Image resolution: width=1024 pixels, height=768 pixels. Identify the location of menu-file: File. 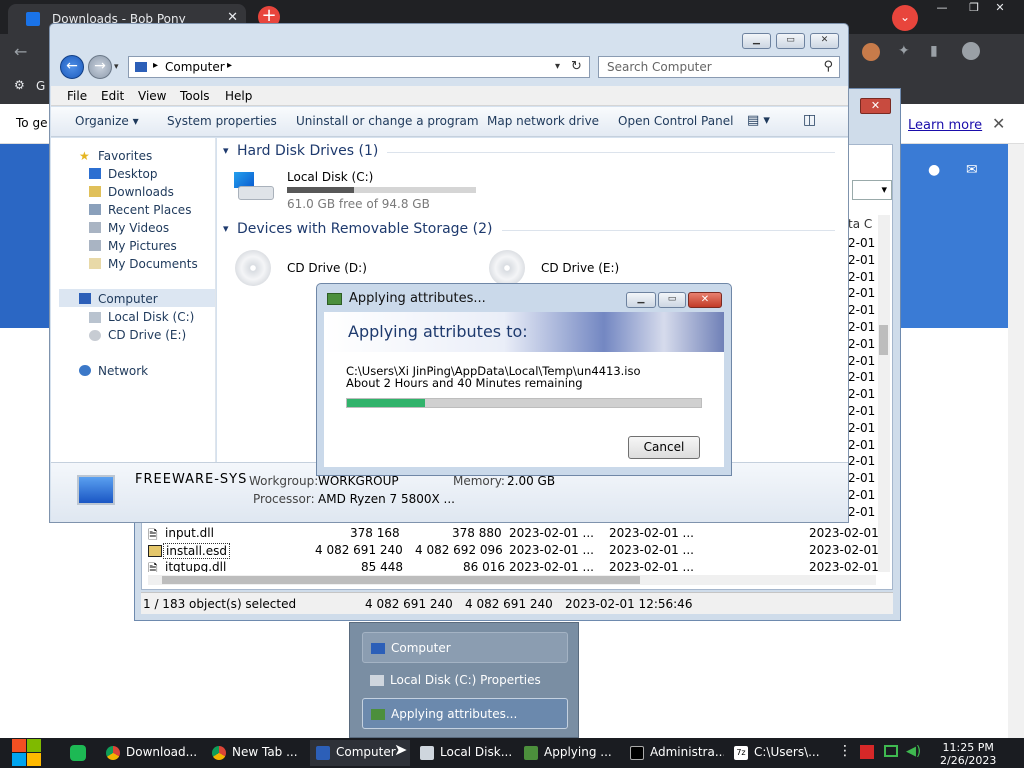
(77, 96).